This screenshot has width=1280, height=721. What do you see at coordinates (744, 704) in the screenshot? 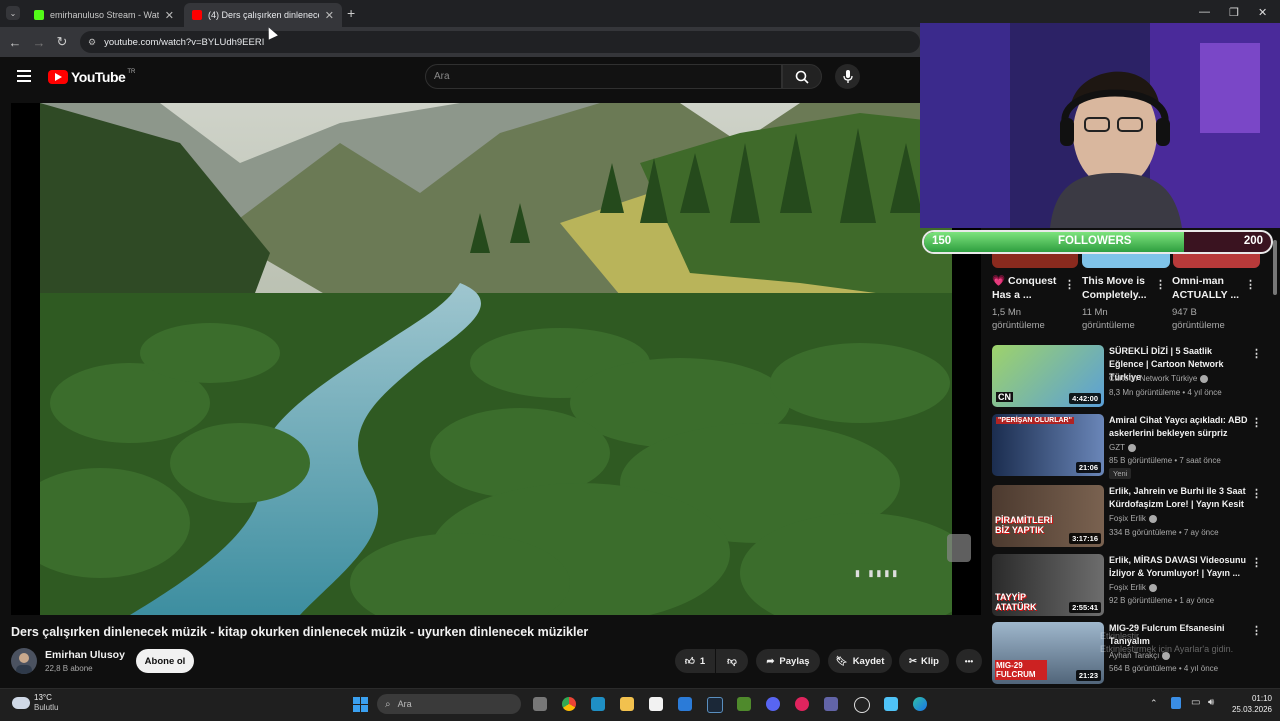
I see `minecraft-icon` at bounding box center [744, 704].